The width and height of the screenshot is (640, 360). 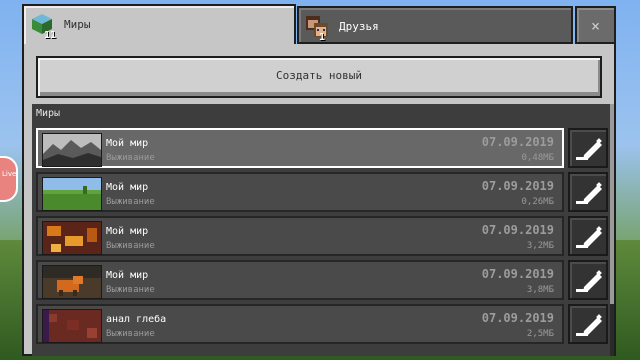 What do you see at coordinates (359, 26) in the screenshot?
I see `tab-friends-label: Друзья` at bounding box center [359, 26].